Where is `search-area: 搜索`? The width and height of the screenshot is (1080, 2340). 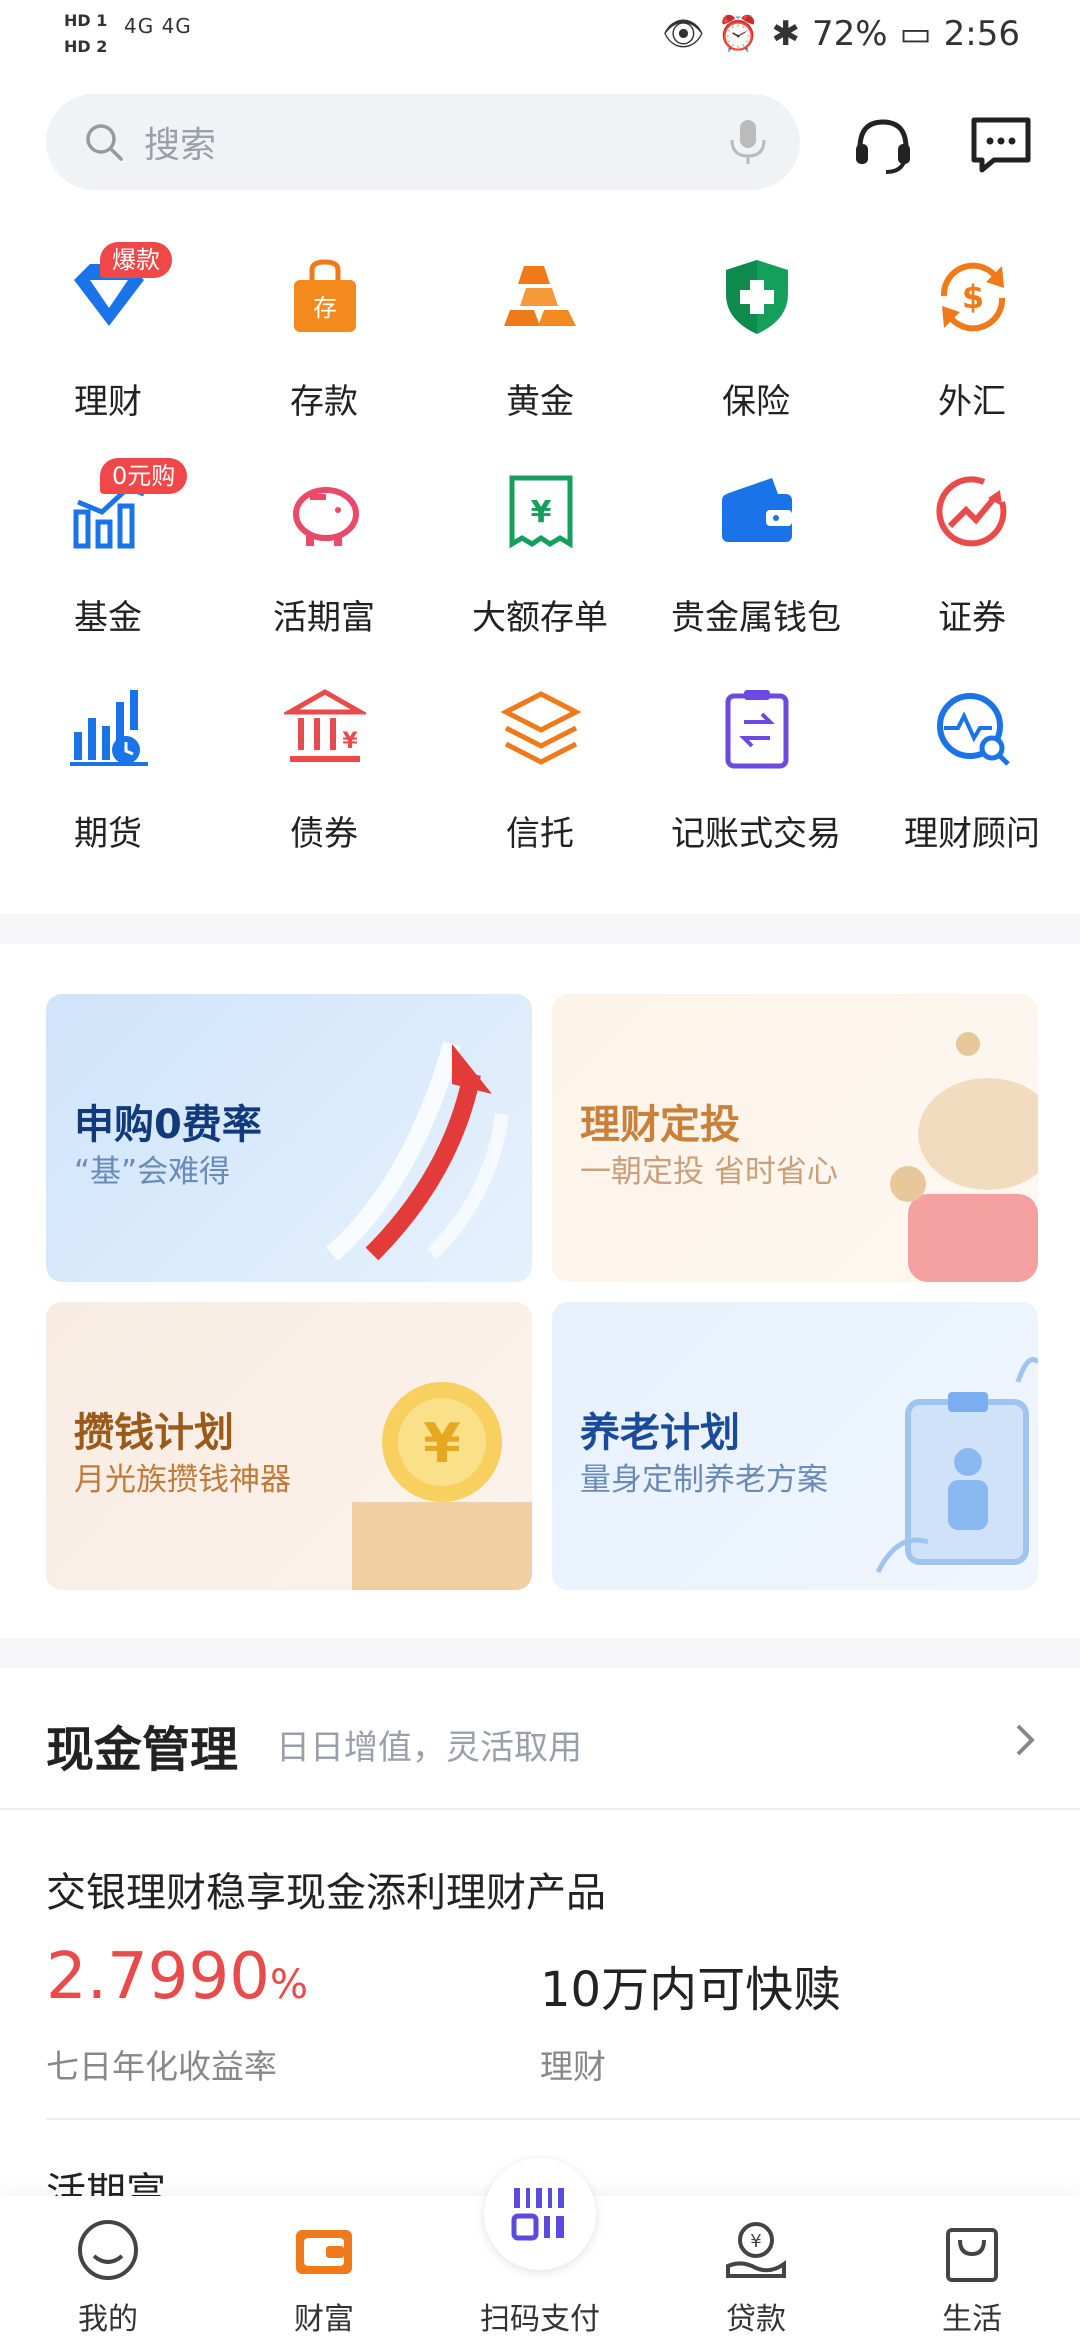
search-area: 搜索 is located at coordinates (540, 141).